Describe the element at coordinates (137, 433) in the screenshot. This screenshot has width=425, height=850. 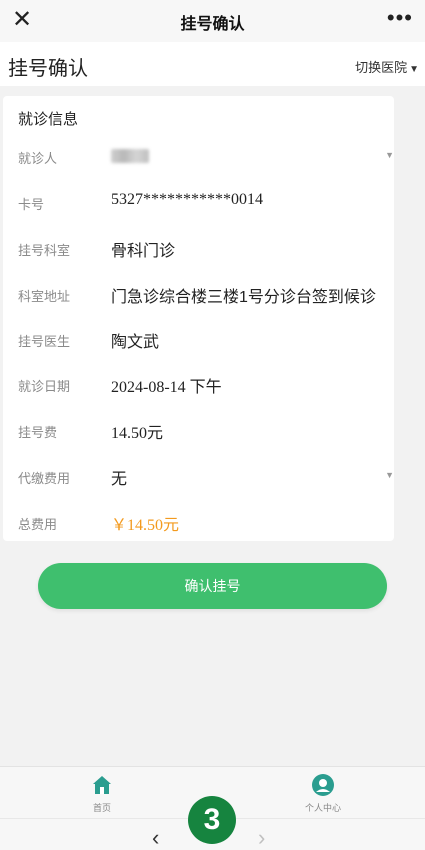
I see `fee-value: 14.50元` at that location.